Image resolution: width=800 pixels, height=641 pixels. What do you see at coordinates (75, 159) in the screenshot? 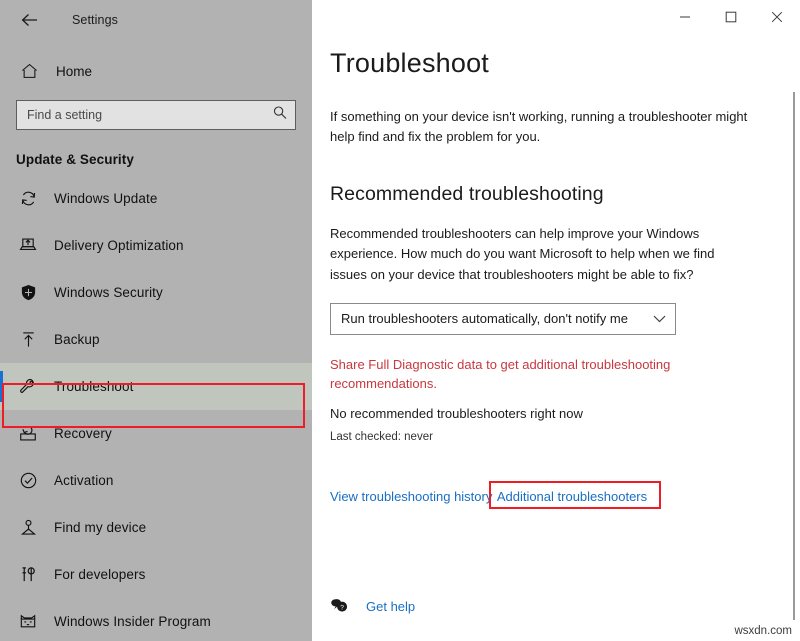
I see `sidebar-section-title: Update & Security` at bounding box center [75, 159].